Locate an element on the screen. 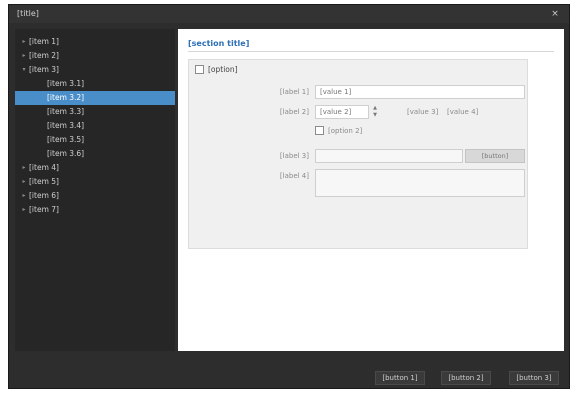  cancel-button: [button 2] is located at coordinates (466, 378).